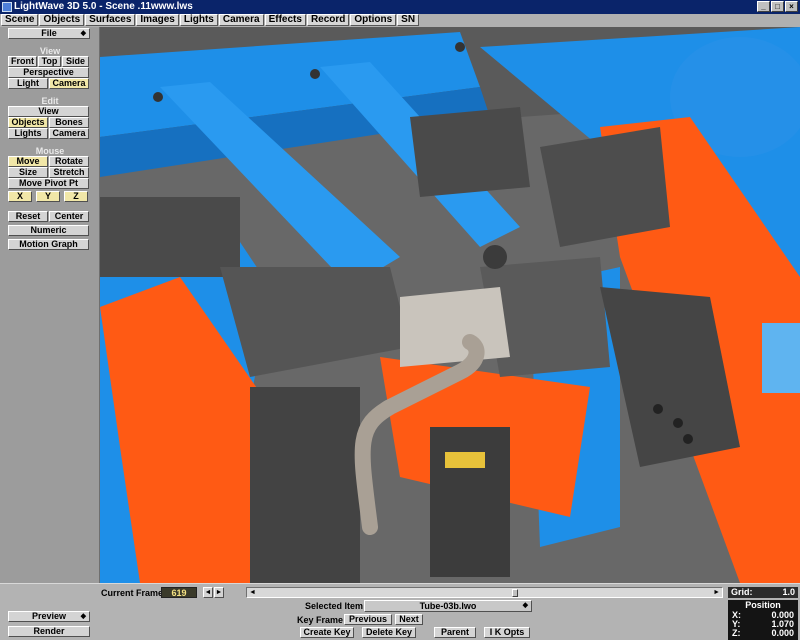 Image resolution: width=800 pixels, height=640 pixels. I want to click on center-button: Center, so click(69, 216).